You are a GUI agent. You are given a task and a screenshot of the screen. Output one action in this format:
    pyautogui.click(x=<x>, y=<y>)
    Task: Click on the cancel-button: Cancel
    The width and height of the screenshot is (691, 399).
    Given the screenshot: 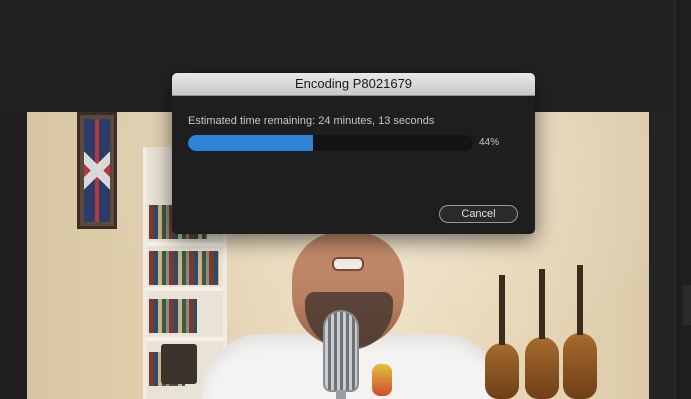 What is the action you would take?
    pyautogui.click(x=478, y=214)
    